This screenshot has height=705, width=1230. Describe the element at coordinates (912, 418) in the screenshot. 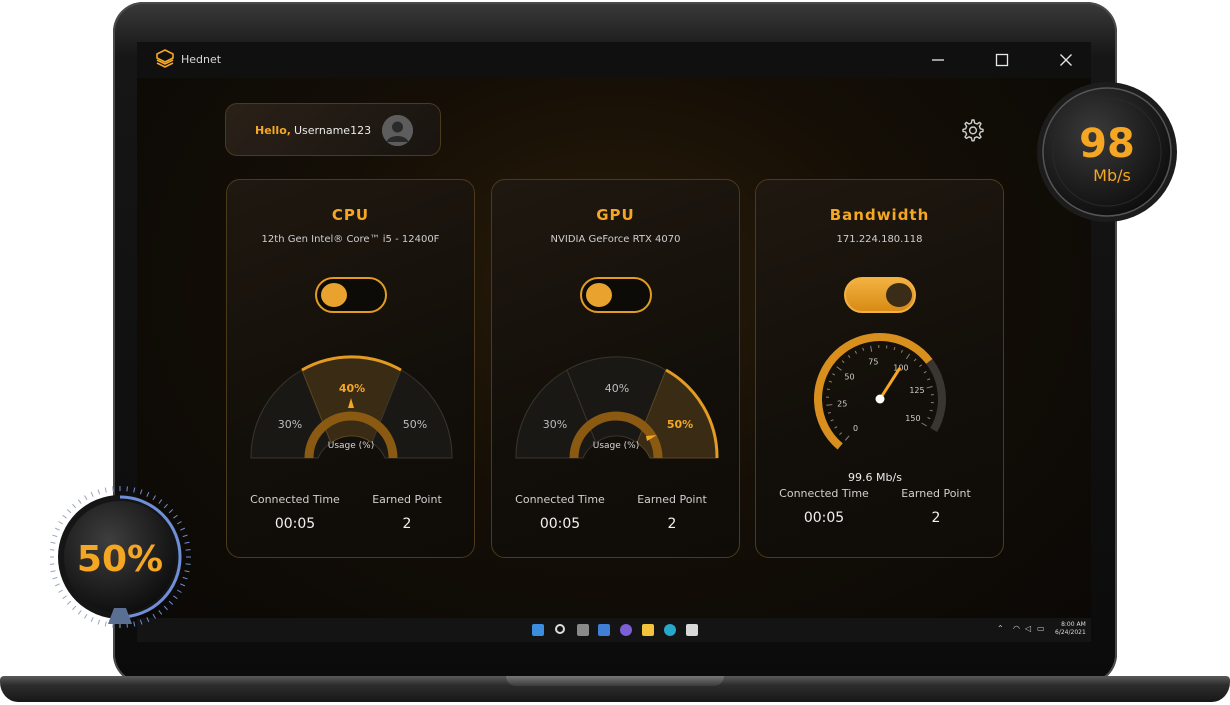

I see `speedometer-tick-label: 150` at that location.